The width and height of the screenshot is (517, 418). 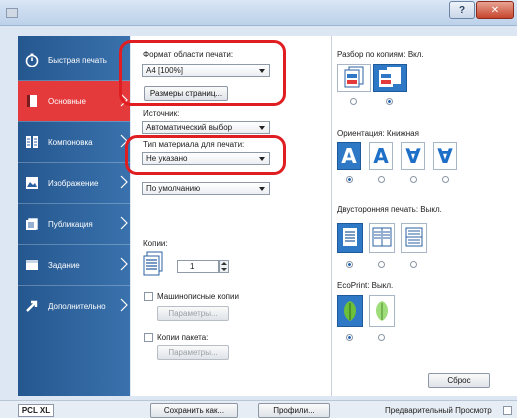 I want to click on duplex-off-icon, so click(x=350, y=237).